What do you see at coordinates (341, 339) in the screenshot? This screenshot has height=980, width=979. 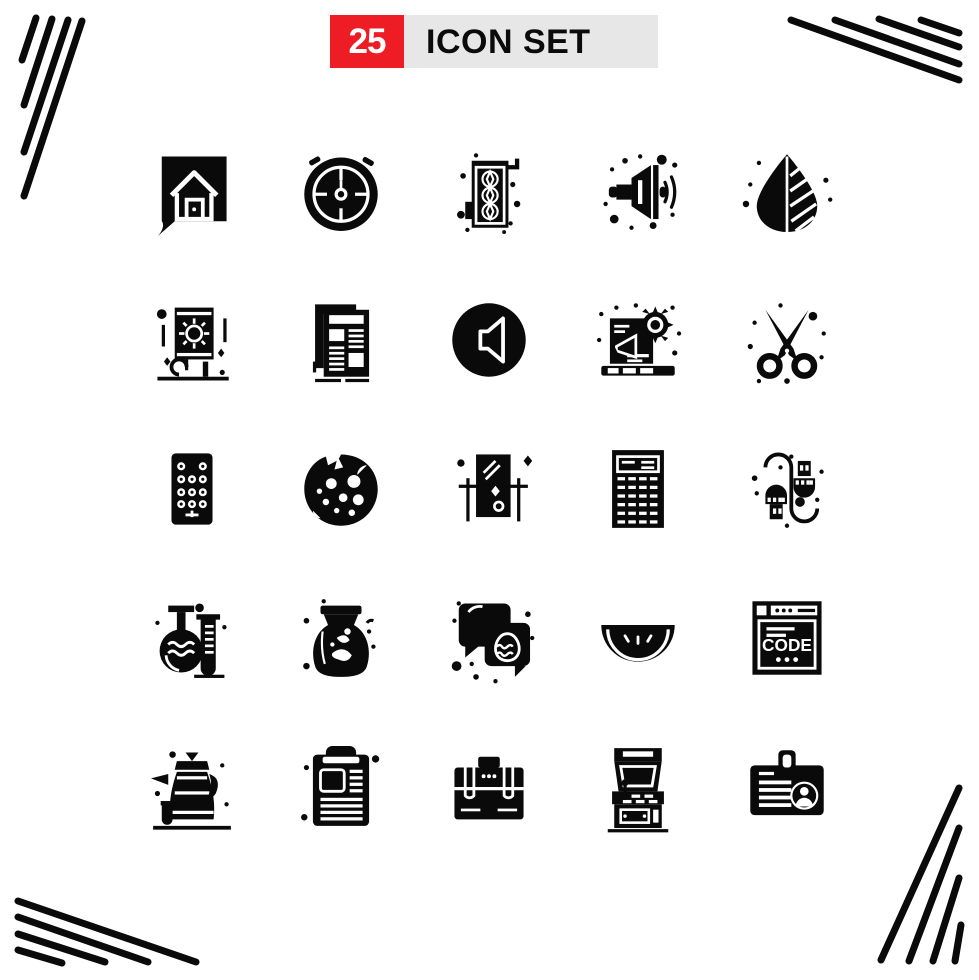 I see `icon-cell-newspaper` at bounding box center [341, 339].